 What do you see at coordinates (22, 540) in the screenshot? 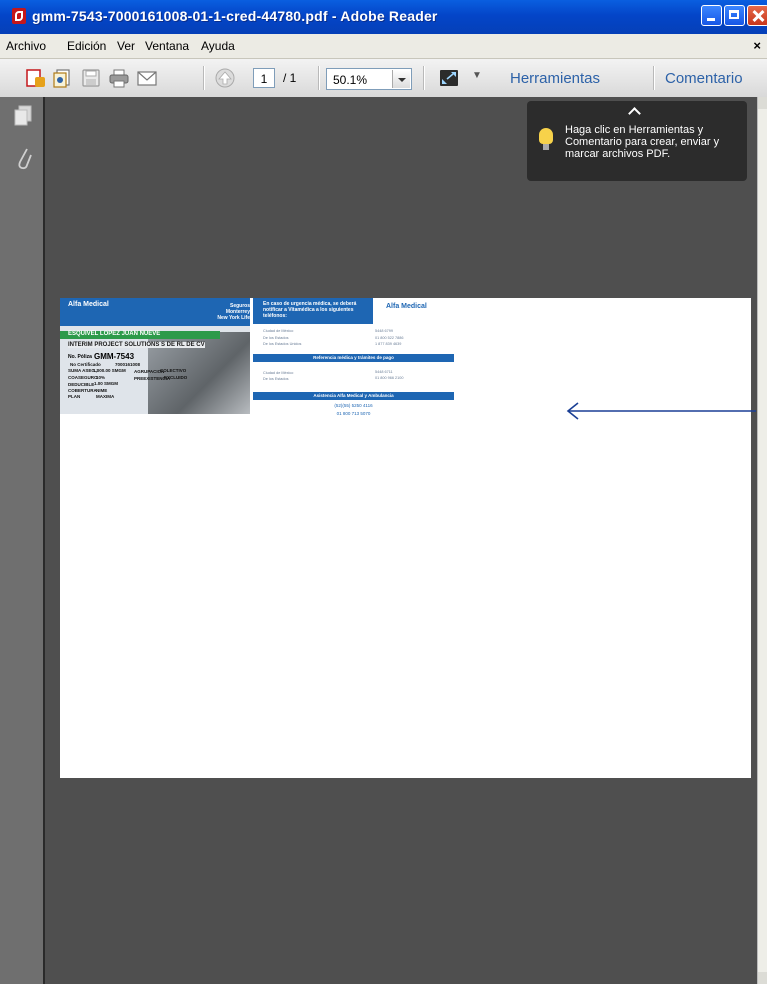
I see `navigation-panel` at bounding box center [22, 540].